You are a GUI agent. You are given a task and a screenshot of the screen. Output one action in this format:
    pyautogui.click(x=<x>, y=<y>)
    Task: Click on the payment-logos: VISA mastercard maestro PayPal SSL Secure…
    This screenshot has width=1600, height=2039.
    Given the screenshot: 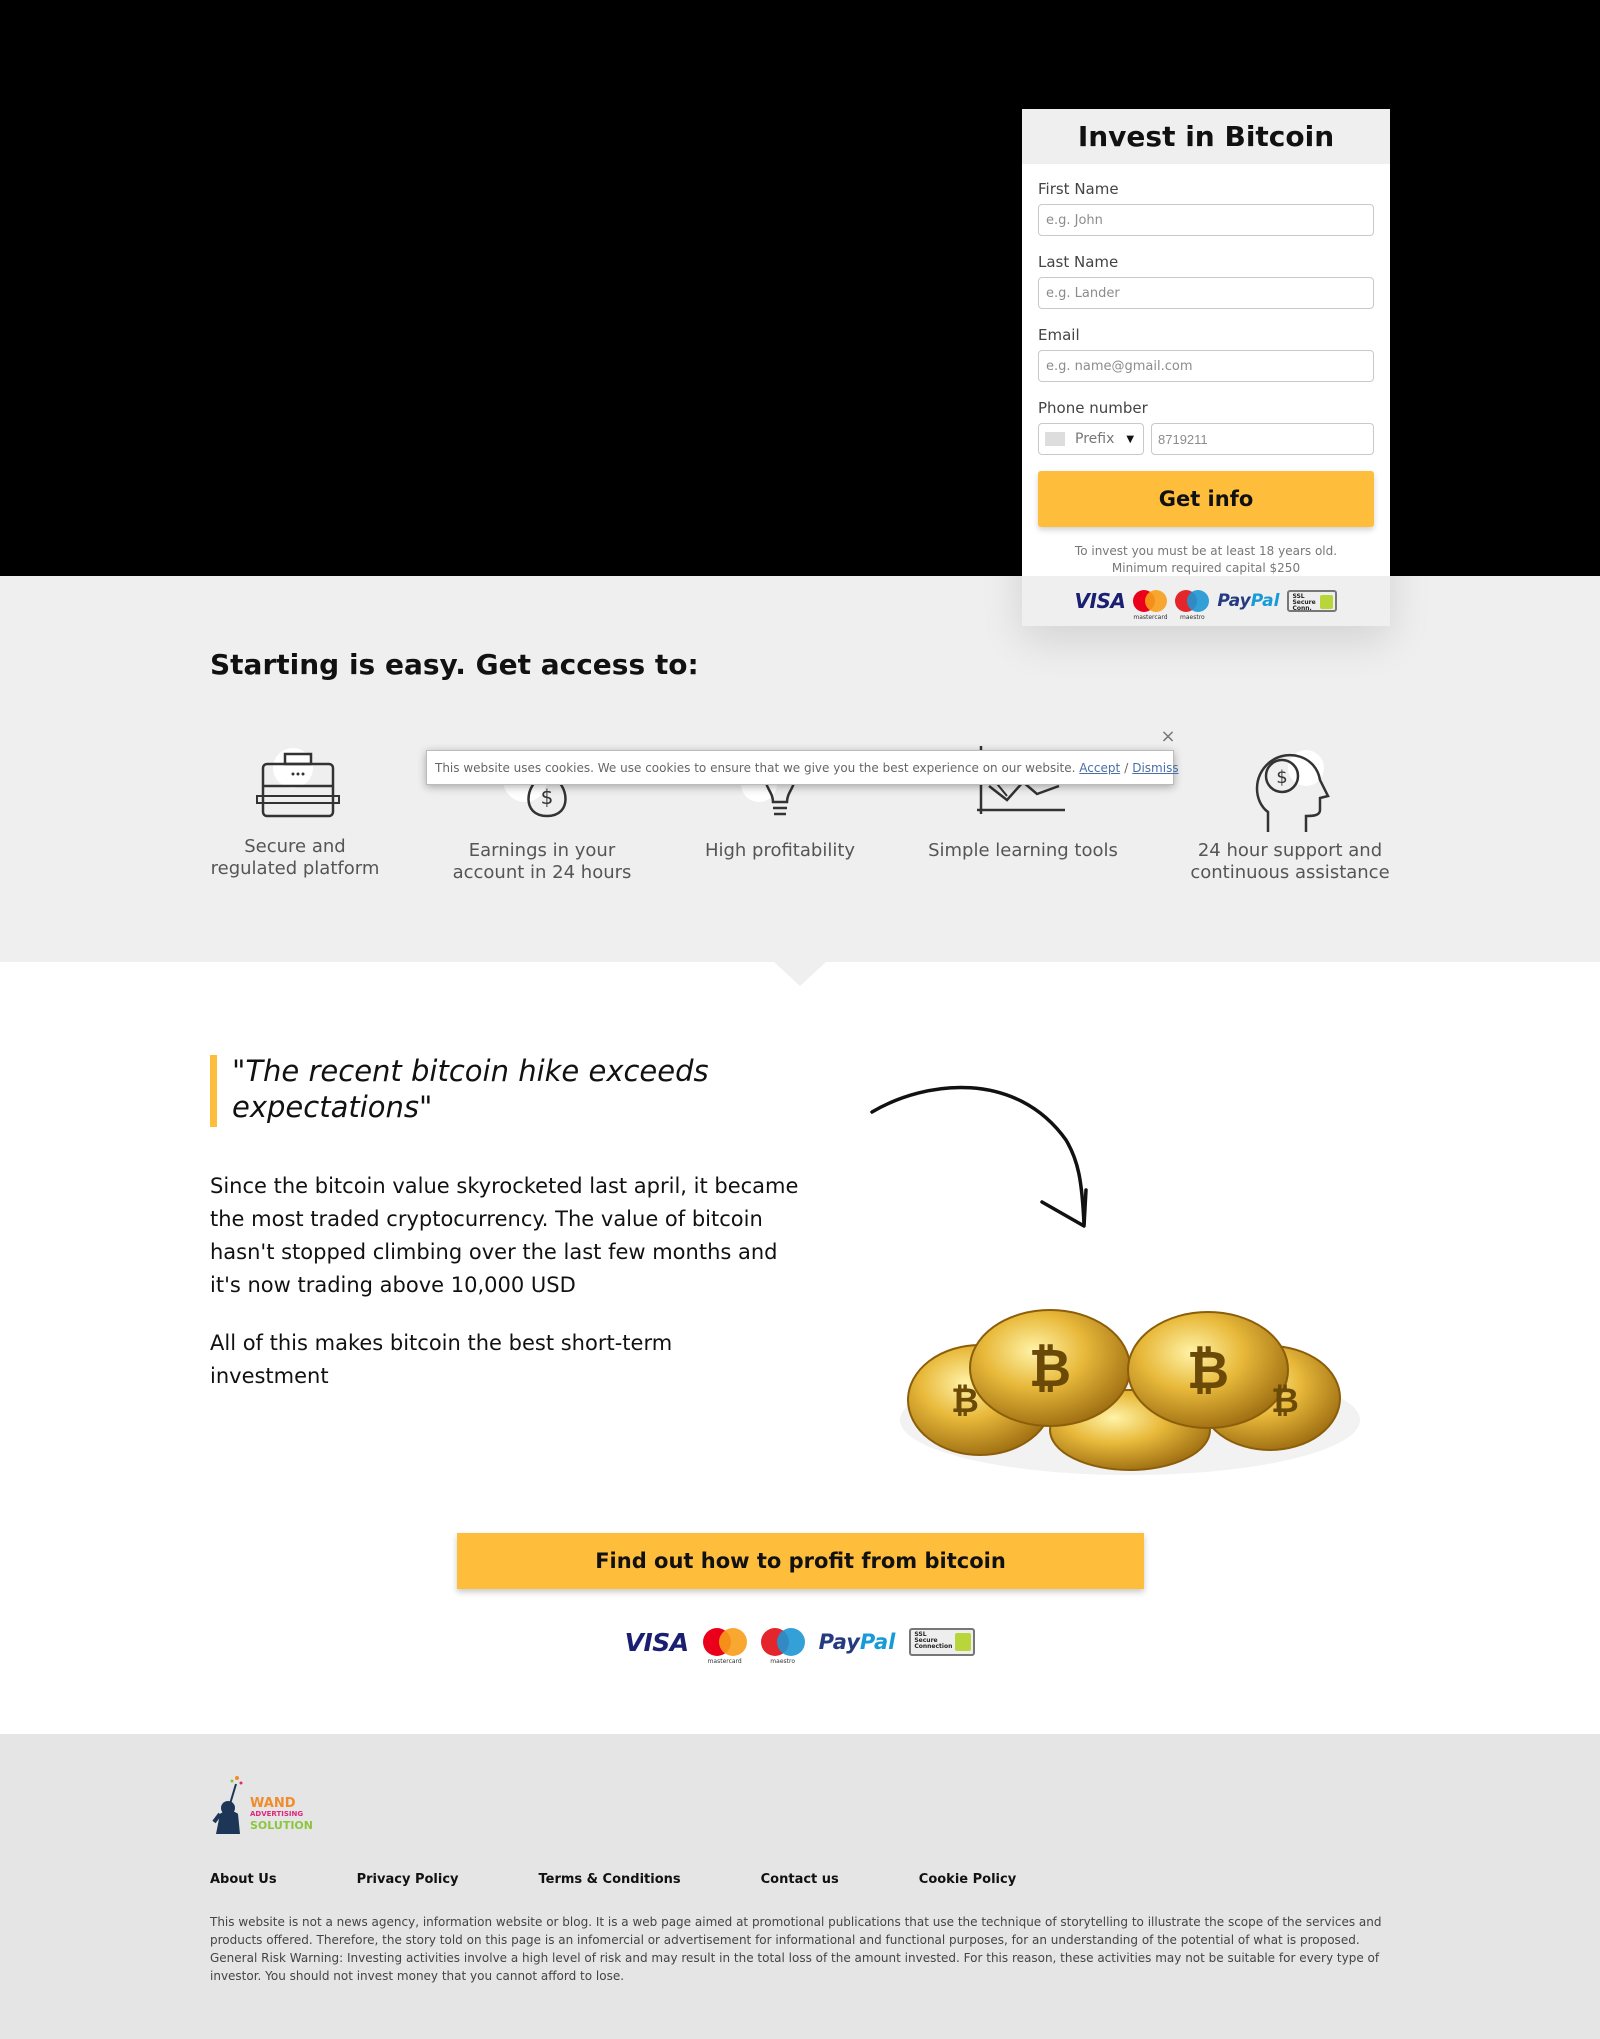 What is the action you would take?
    pyautogui.click(x=800, y=1643)
    